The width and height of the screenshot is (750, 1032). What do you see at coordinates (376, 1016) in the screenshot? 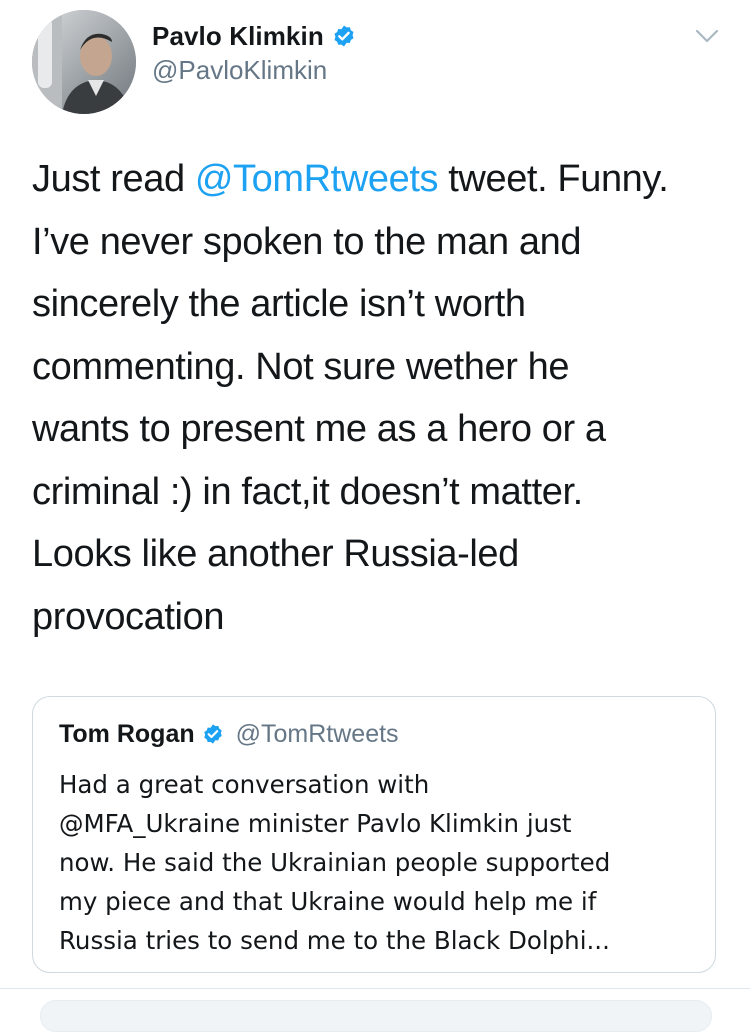
I see `reply-bar` at bounding box center [376, 1016].